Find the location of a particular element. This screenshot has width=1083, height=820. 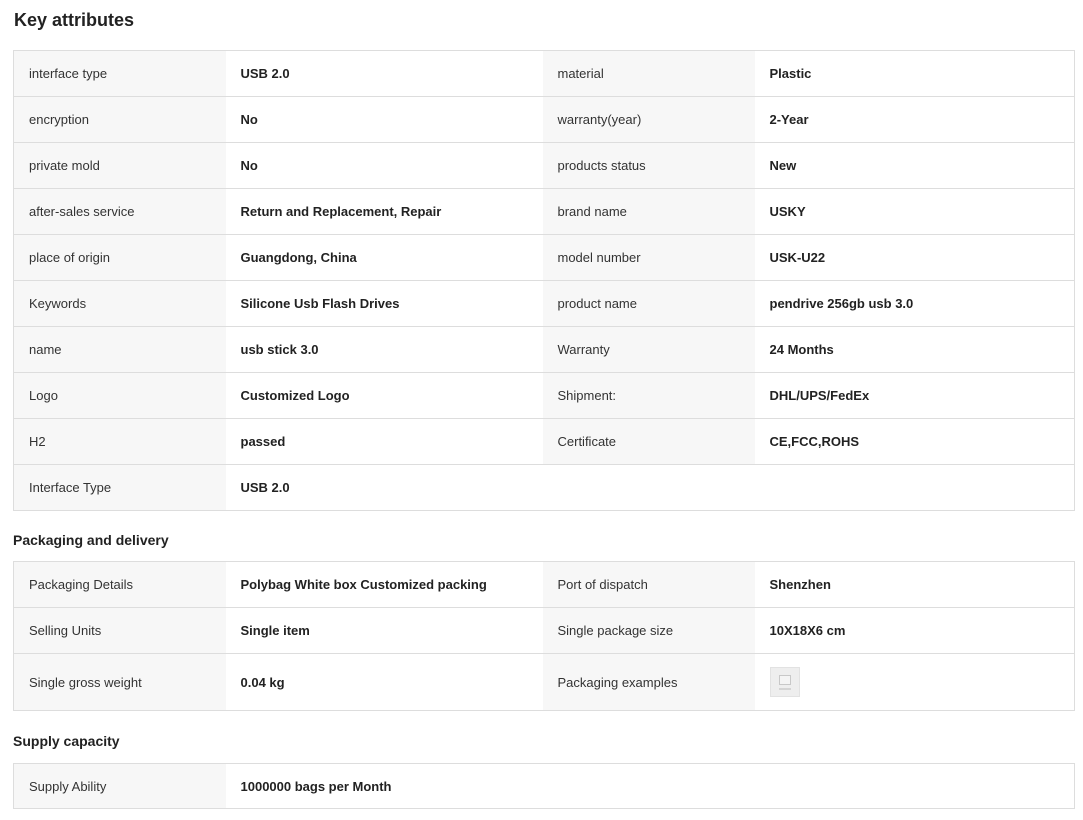

attribute-value: 24 Months is located at coordinates (914, 349).